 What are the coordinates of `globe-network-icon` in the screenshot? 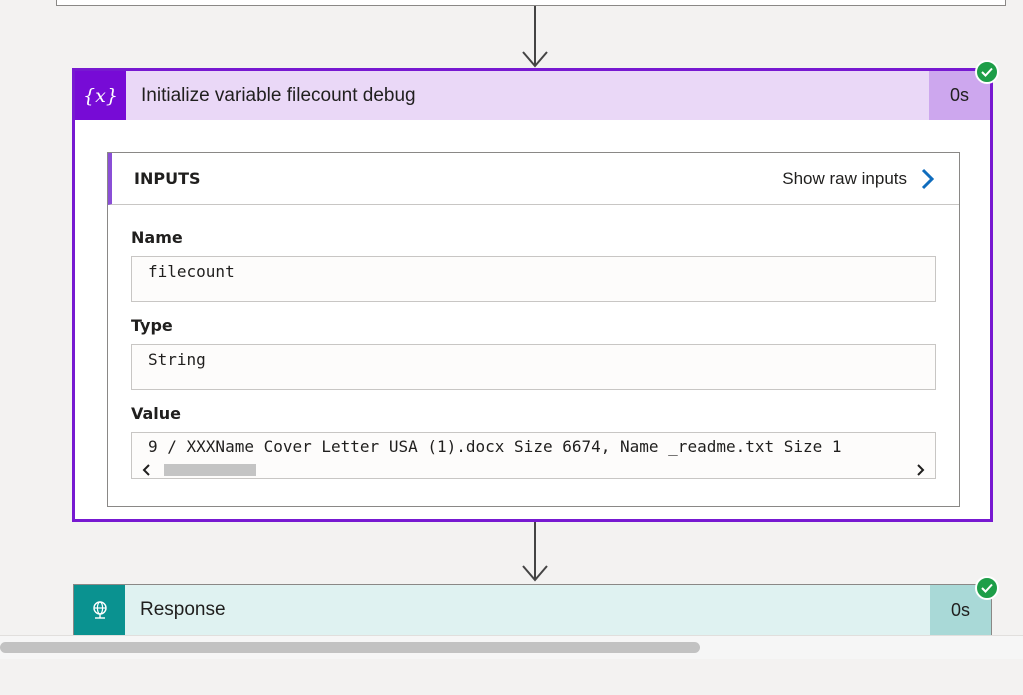 It's located at (99, 610).